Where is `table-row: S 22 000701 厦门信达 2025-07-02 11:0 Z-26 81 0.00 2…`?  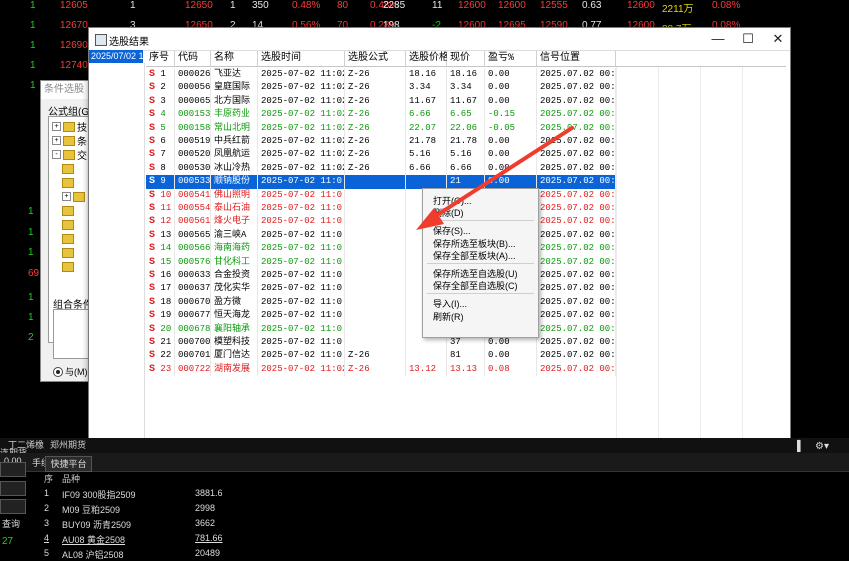
table-row: S 22 000701 厦门信达 2025-07-02 11:0 Z-26 81 0.00 2… is located at coordinates (381, 356).